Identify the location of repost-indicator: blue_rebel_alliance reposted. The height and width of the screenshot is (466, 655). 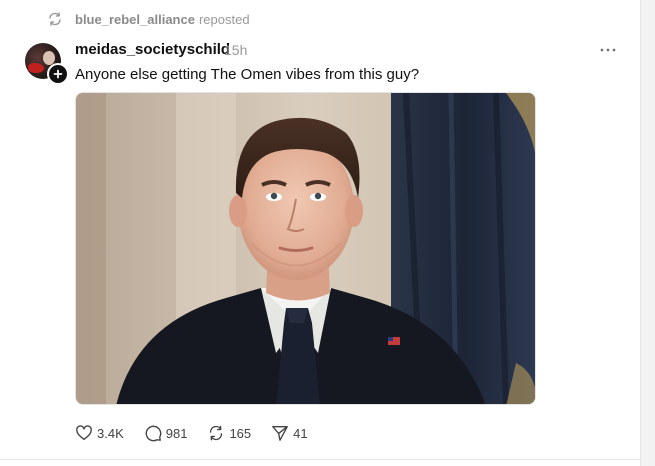
(148, 19).